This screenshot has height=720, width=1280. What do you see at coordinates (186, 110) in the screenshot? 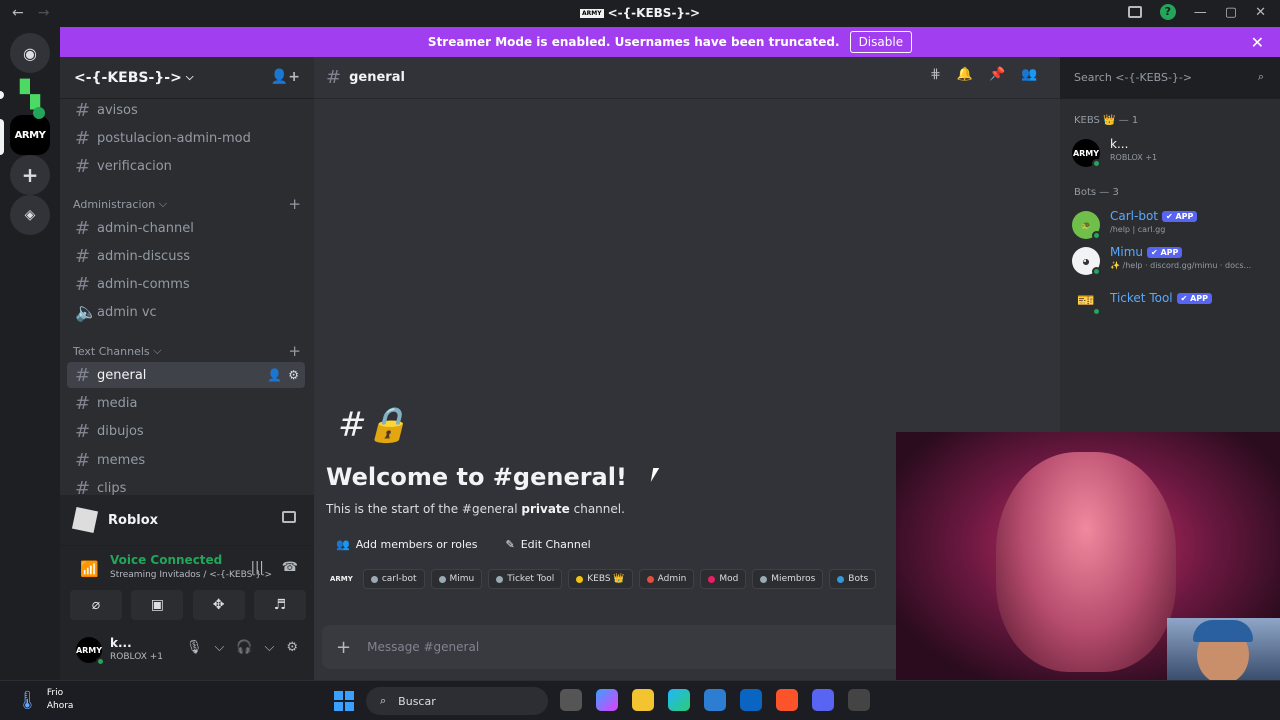
I see `channel-avisos: # avisos` at bounding box center [186, 110].